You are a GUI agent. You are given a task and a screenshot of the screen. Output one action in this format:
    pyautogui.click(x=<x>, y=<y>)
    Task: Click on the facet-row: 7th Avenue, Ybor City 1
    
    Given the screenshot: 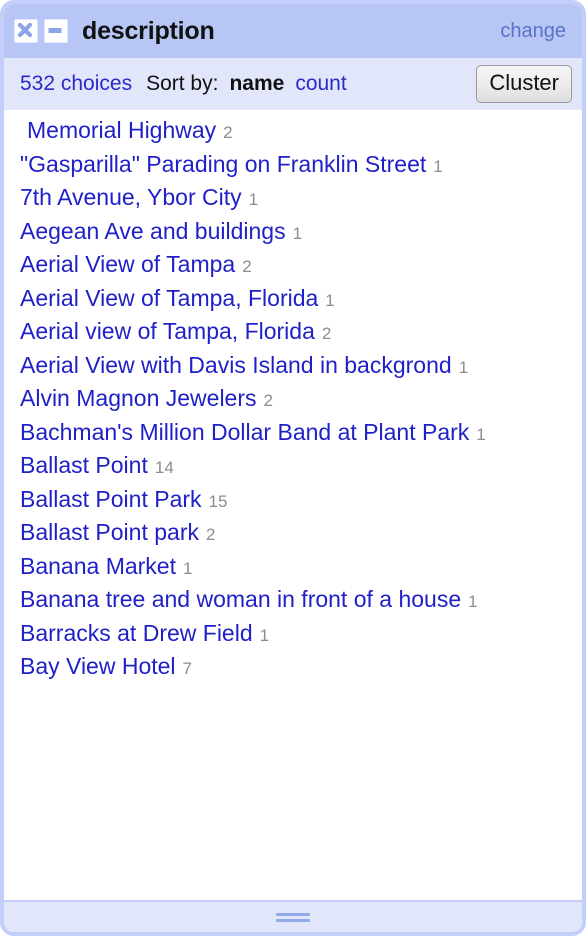 What is the action you would take?
    pyautogui.click(x=293, y=197)
    